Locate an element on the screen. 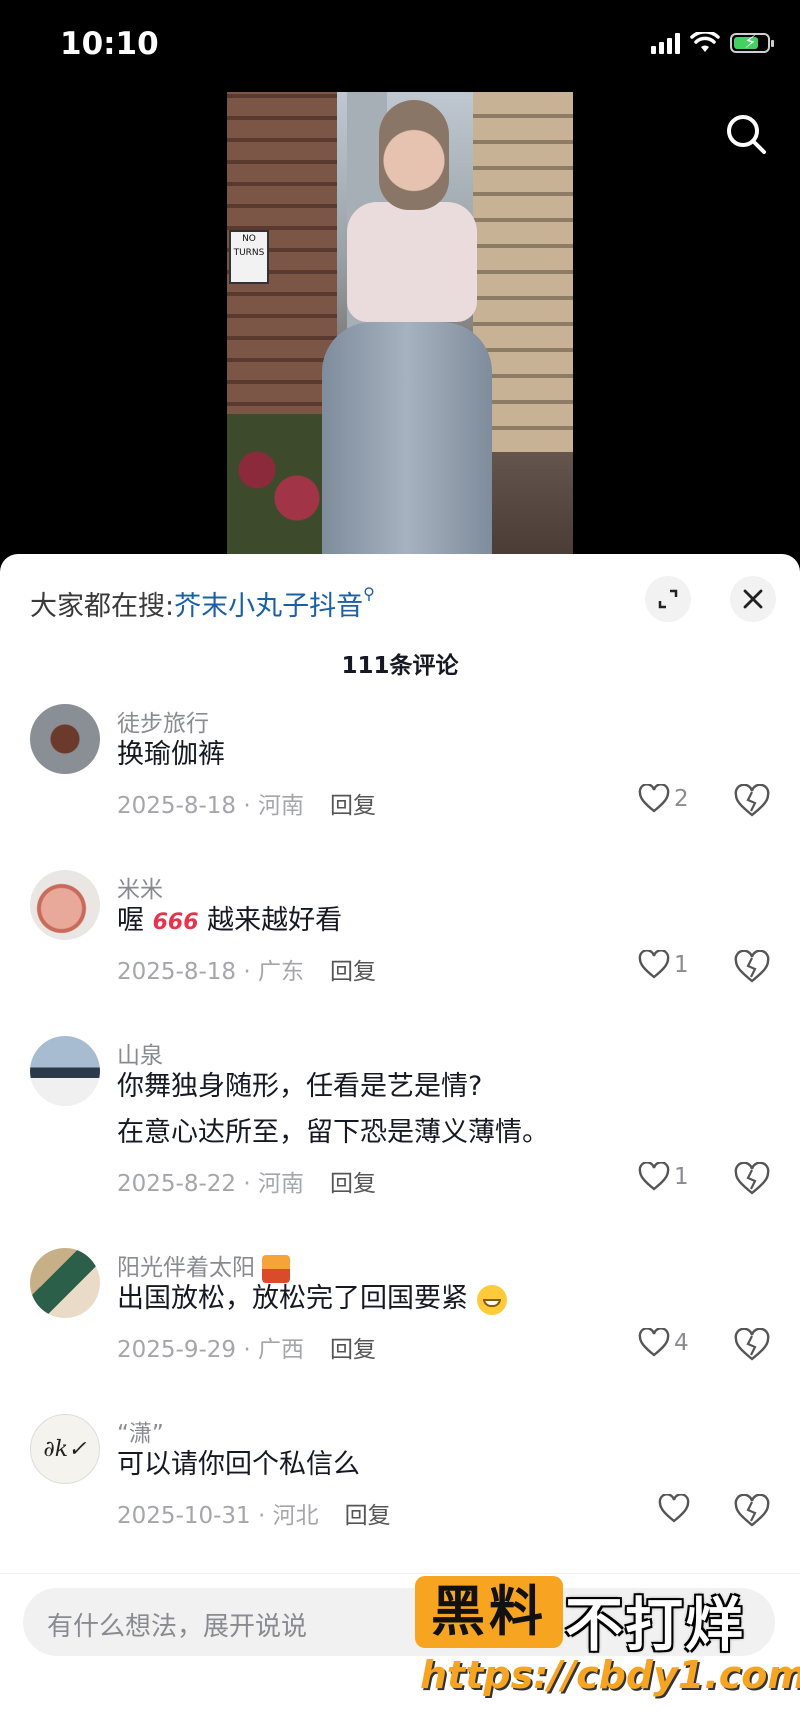  expand-icon is located at coordinates (668, 599).